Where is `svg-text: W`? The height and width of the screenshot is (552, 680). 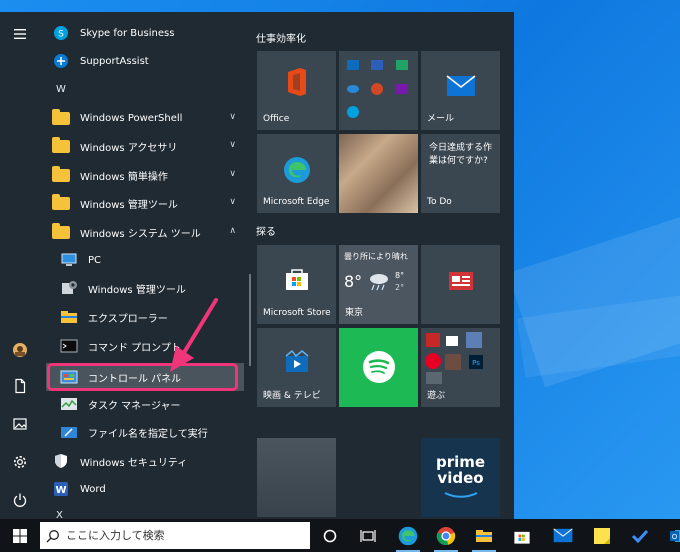 svg-text: W is located at coordinates (60, 490).